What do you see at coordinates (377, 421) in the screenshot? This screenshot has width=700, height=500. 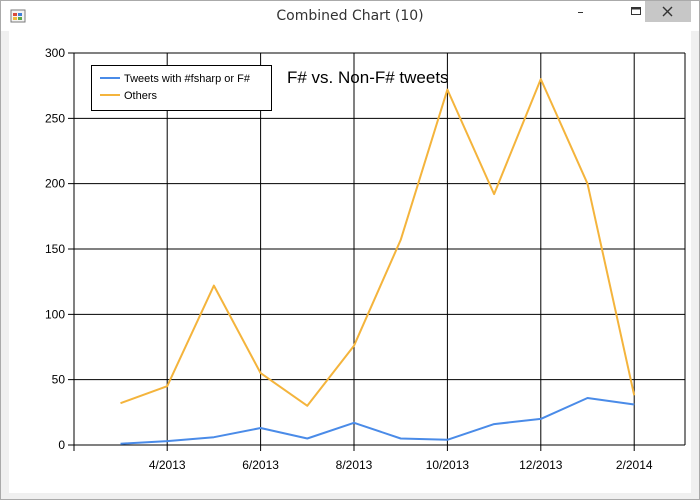 I see `series-line-fsharp` at bounding box center [377, 421].